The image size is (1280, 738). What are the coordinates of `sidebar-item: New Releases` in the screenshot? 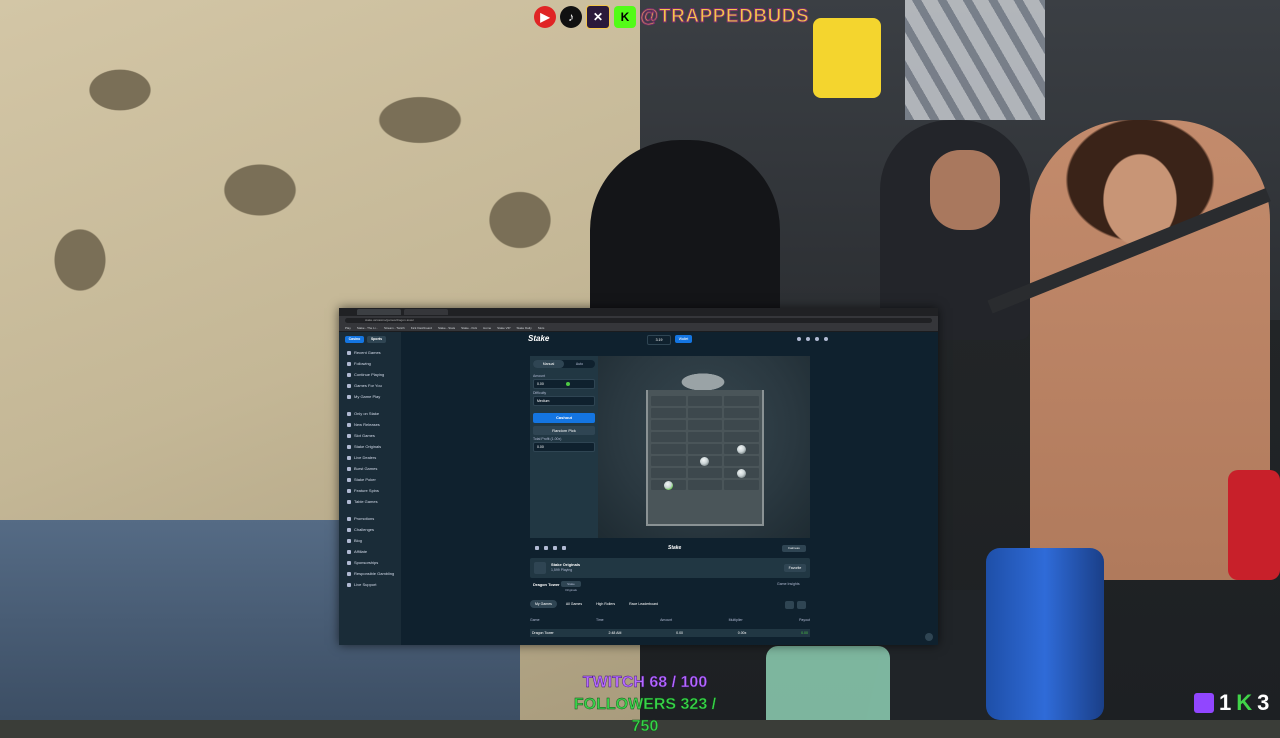 It's located at (370, 424).